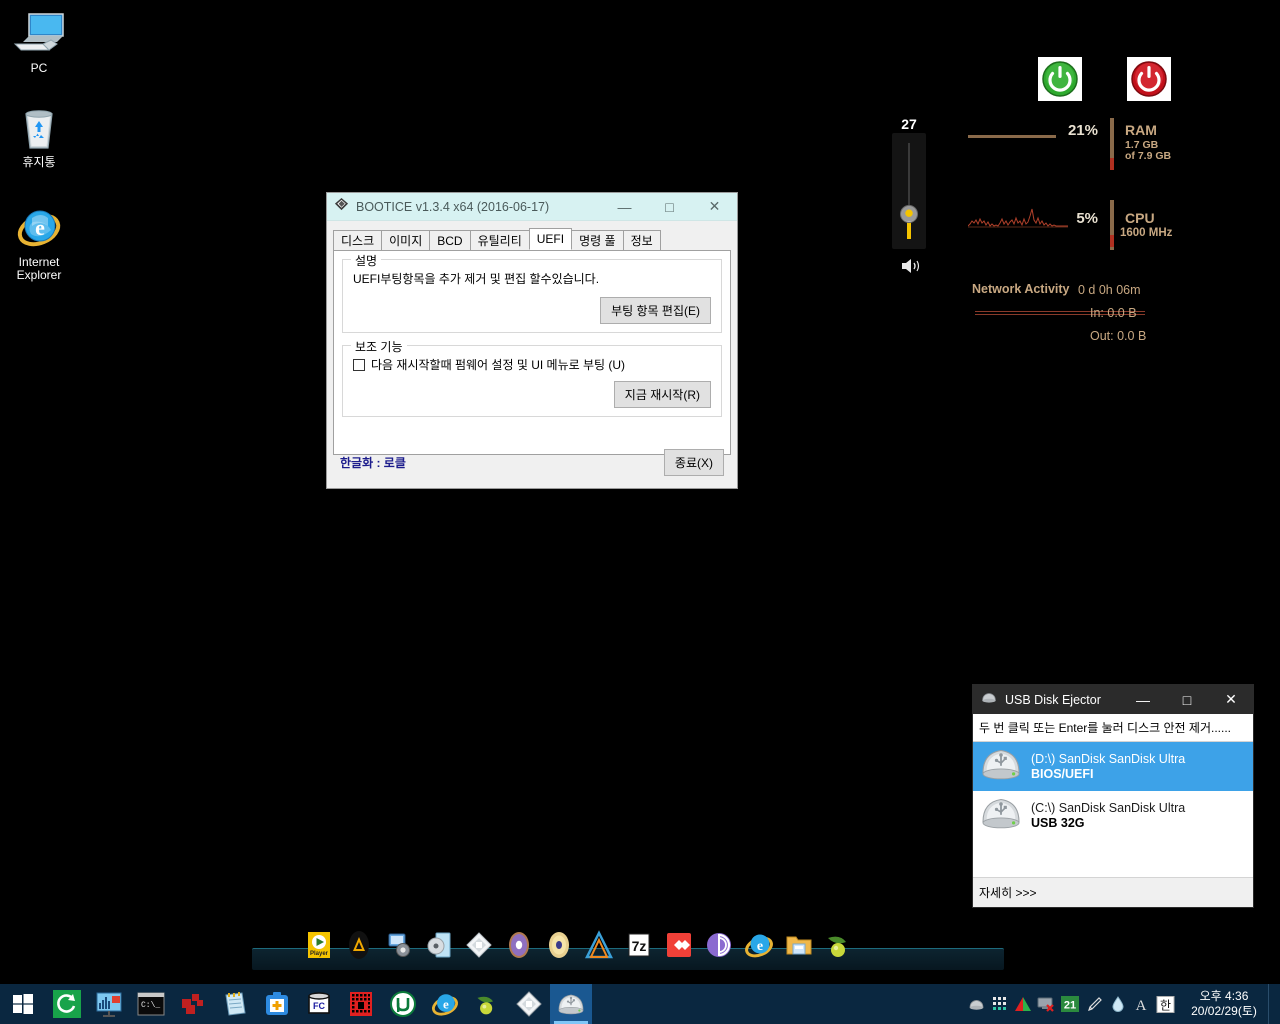 This screenshot has height=1024, width=1280. I want to click on tray-aimp-icon, so click(1022, 1004).